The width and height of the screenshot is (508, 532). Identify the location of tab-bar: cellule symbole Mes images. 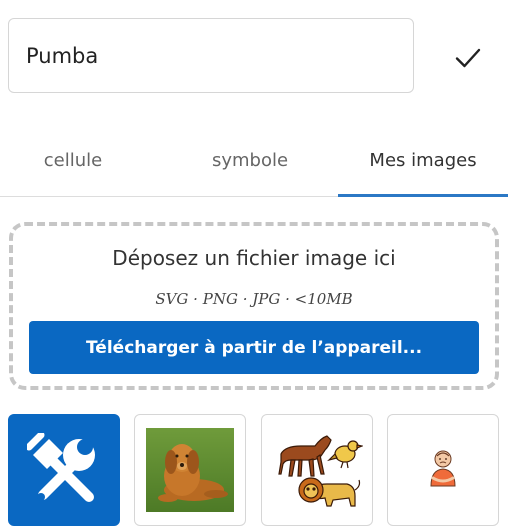
(254, 167).